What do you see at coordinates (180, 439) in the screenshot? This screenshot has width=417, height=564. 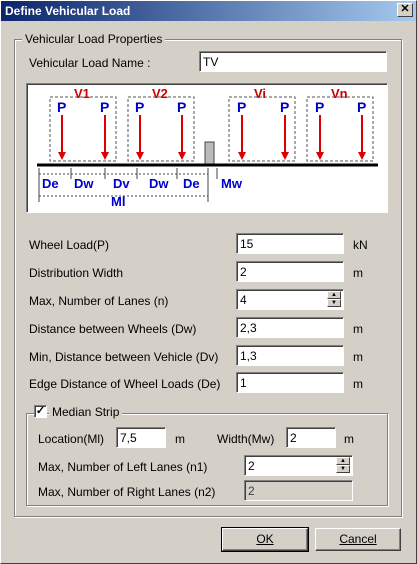 I see `median-location-unit: m` at bounding box center [180, 439].